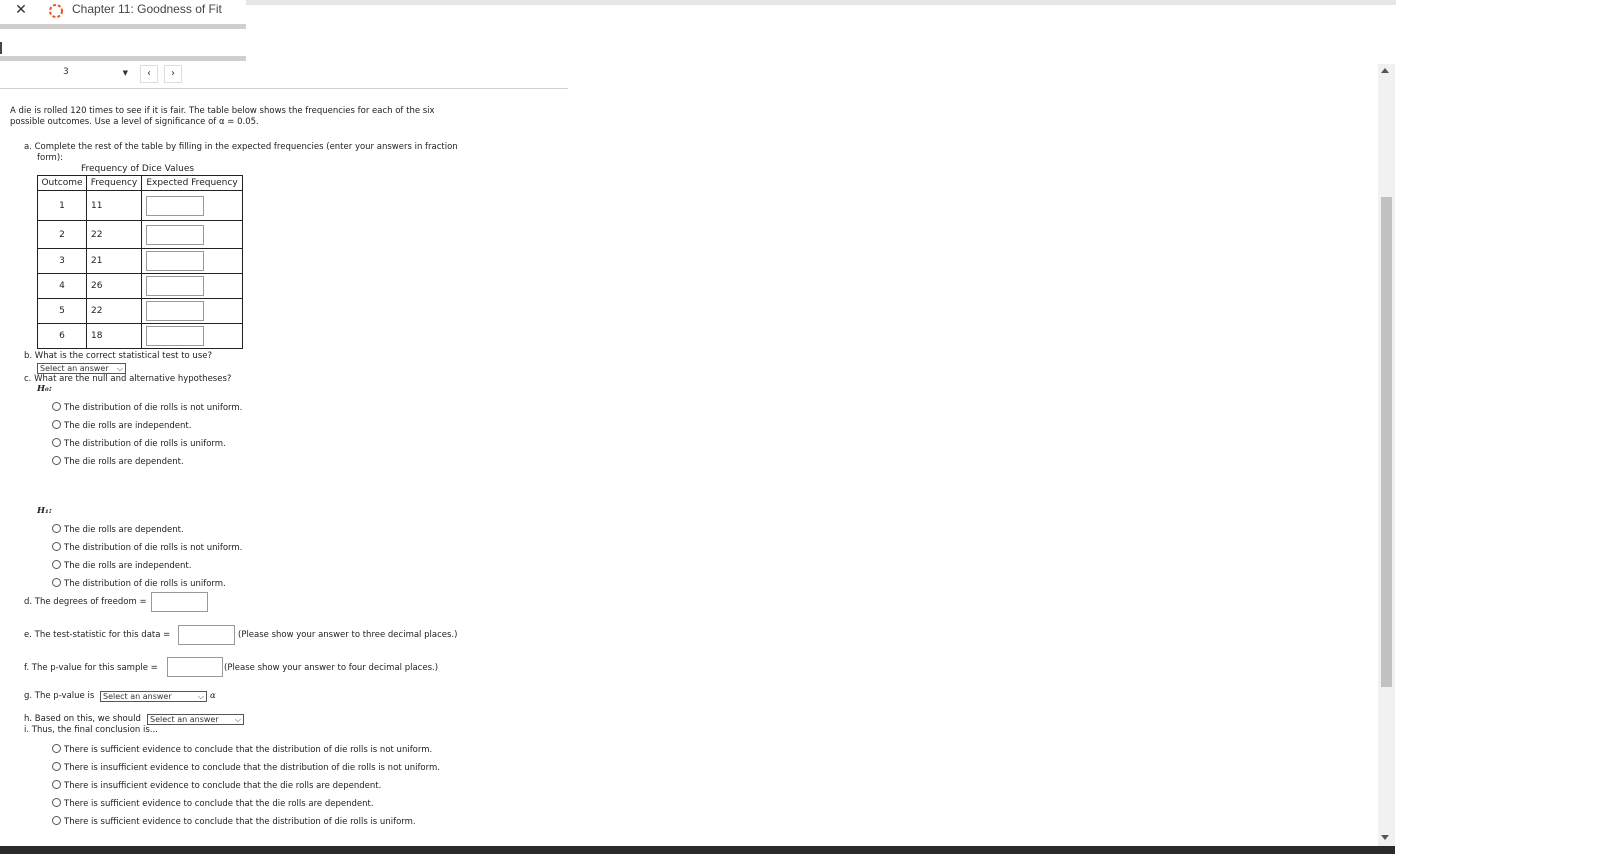 The image size is (1600, 854). Describe the element at coordinates (82, 719) in the screenshot. I see `part-h-text: h. Based on this, we should` at that location.